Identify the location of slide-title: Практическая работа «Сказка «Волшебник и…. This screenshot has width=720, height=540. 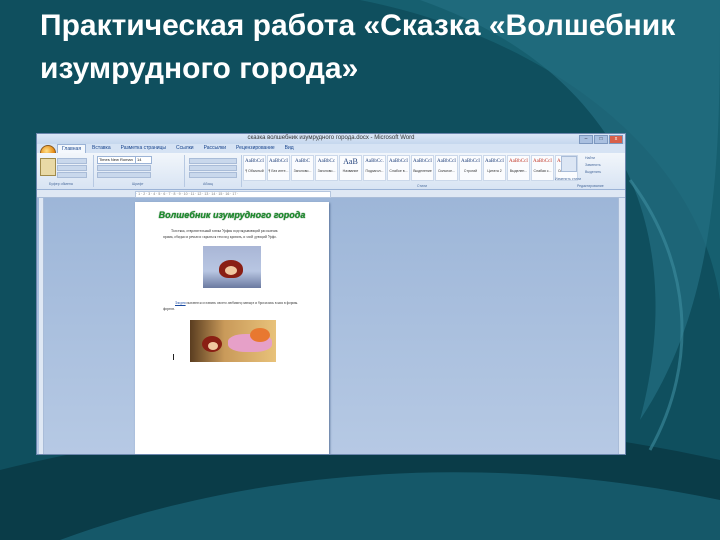
(358, 47).